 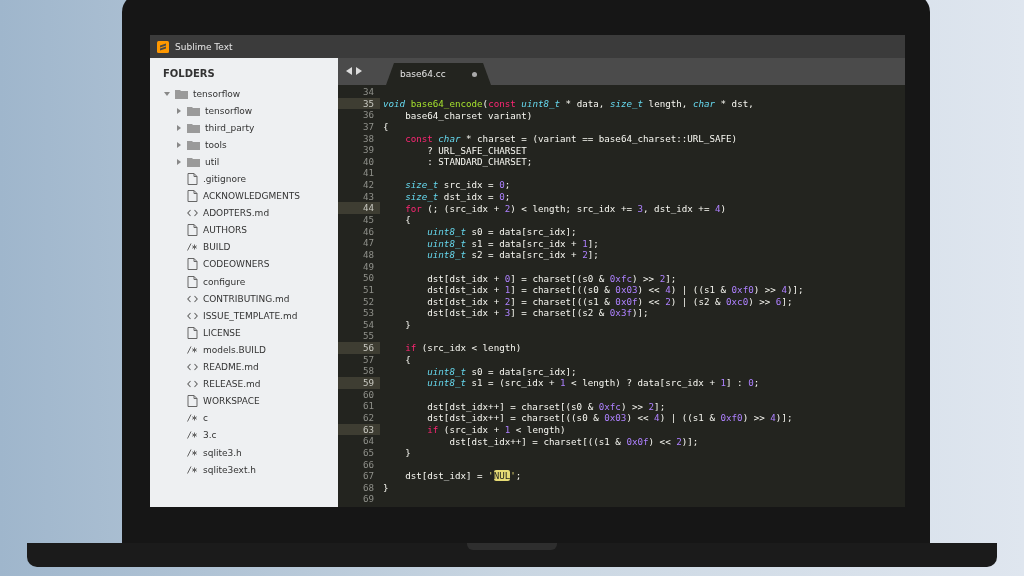 What do you see at coordinates (463, 348) in the screenshot?
I see `code-line: if (src_idx < length)` at bounding box center [463, 348].